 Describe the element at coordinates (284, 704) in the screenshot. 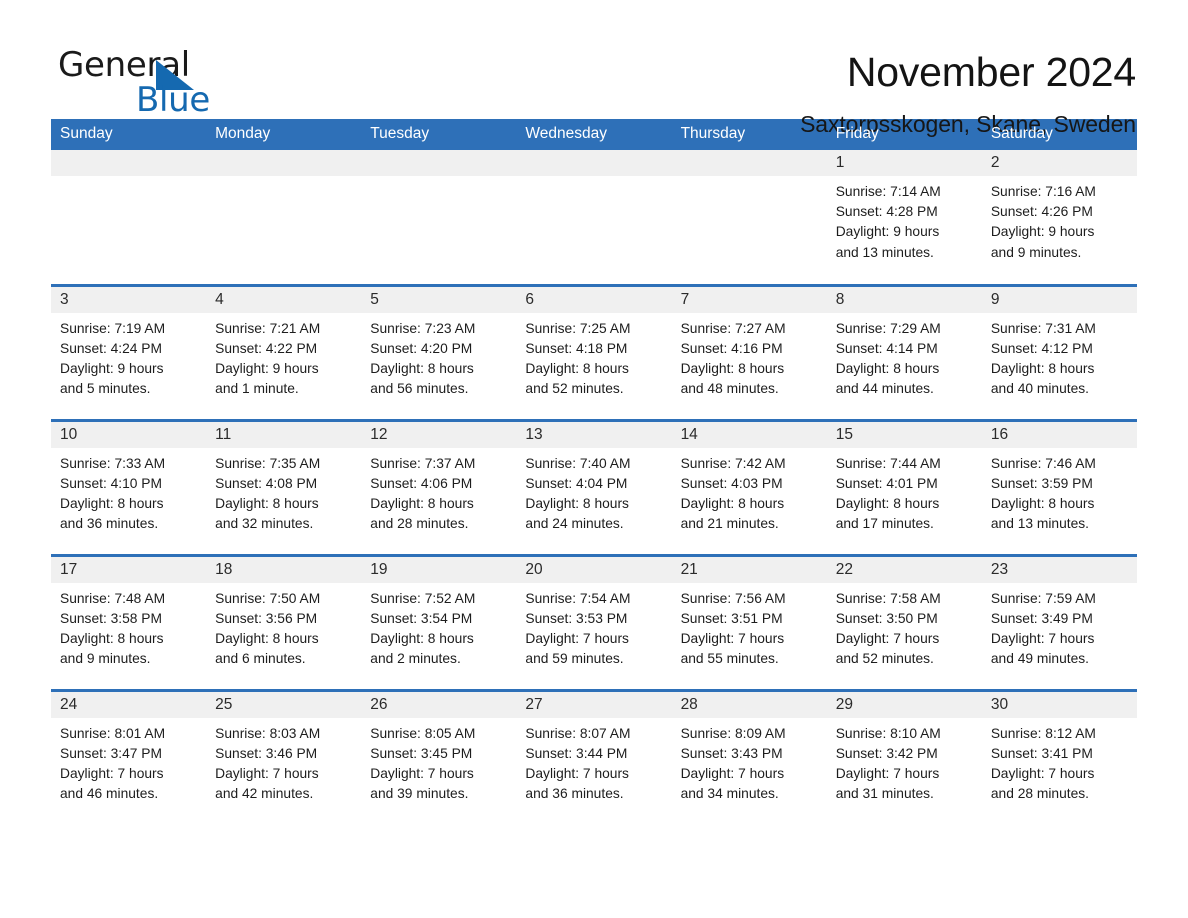

I see `day-number: 25` at that location.